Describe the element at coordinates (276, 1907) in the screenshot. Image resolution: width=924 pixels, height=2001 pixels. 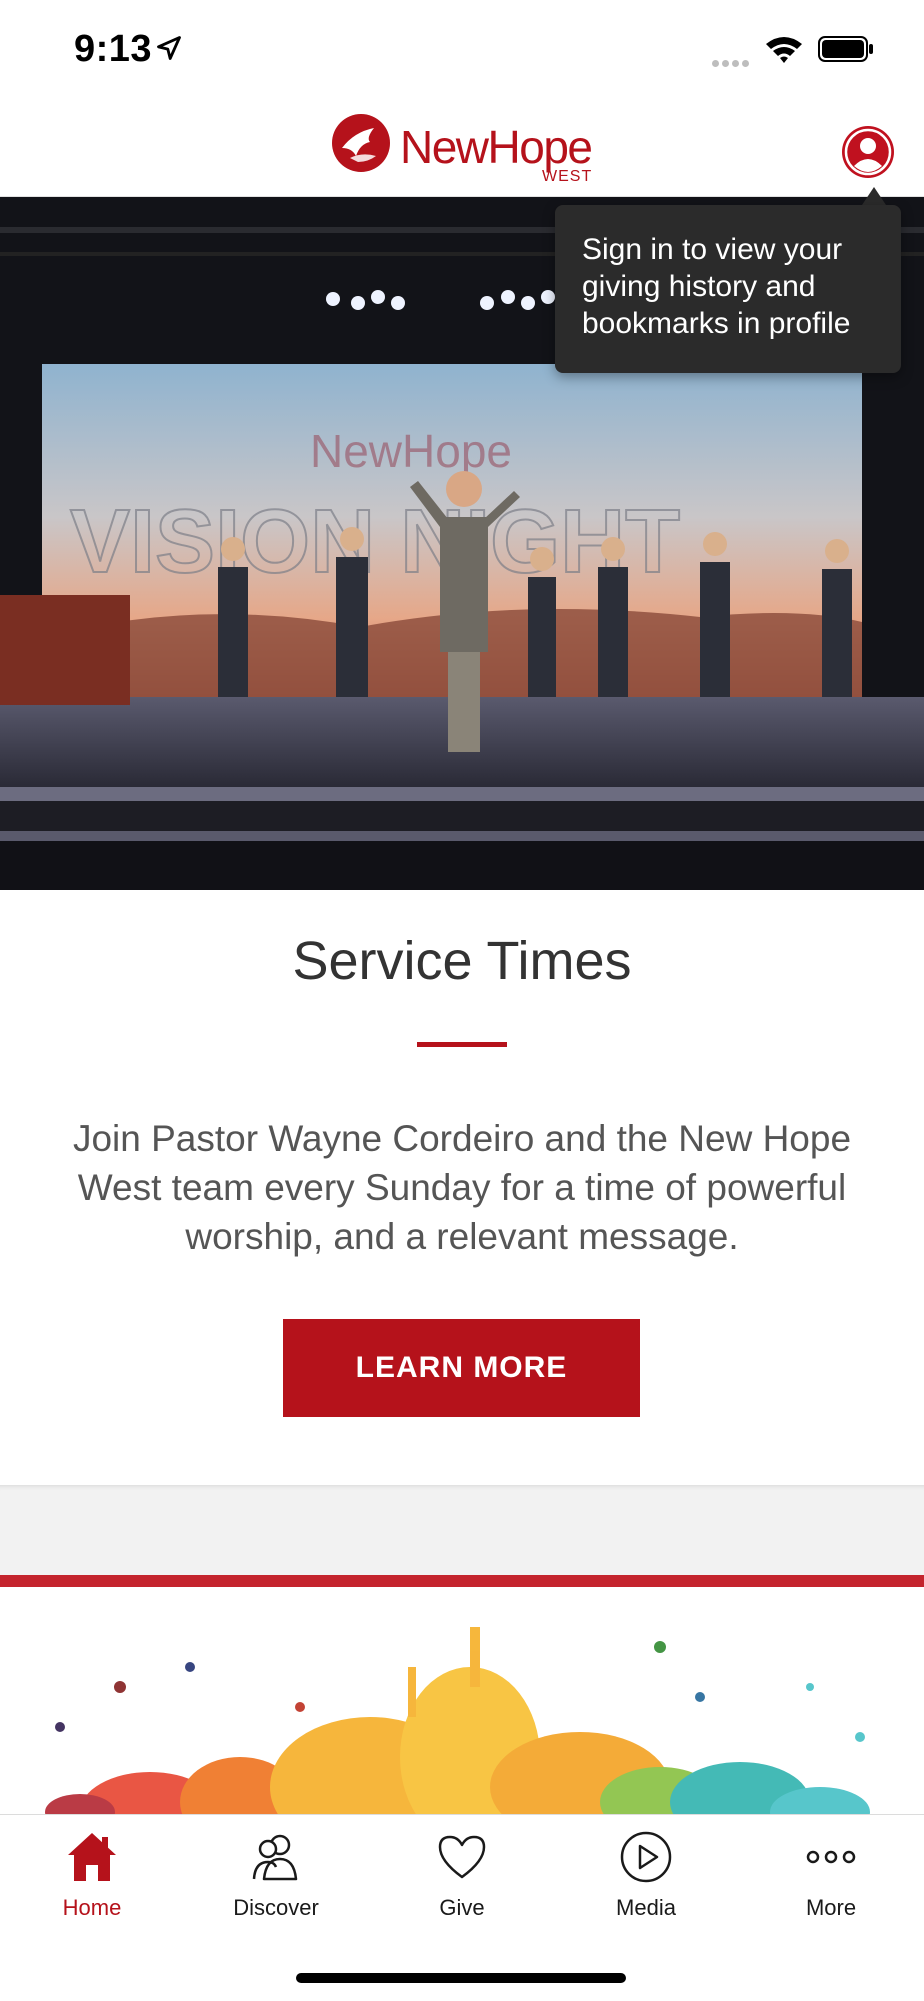
I see `tab-discover-label: Discover` at that location.